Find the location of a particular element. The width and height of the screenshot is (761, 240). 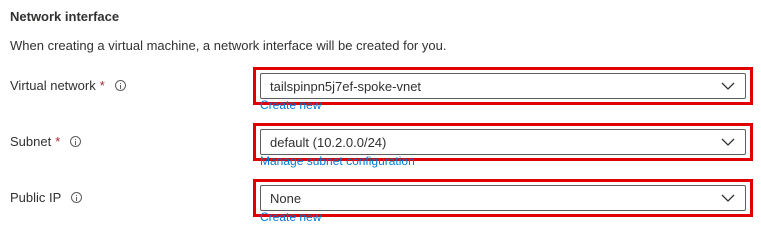

virtual-network-label: Virtual network is located at coordinates (53, 85).